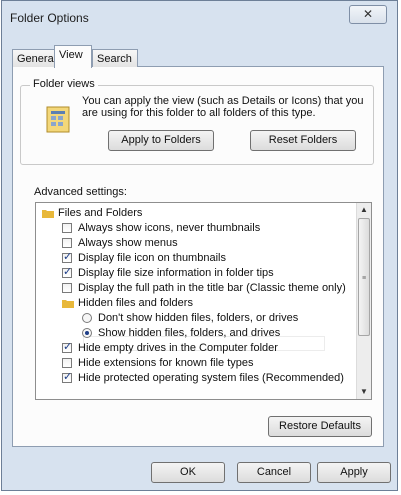 Image resolution: width=401 pixels, height=495 pixels. Describe the element at coordinates (189, 333) in the screenshot. I see `setting-label: Show hidden files, folders, and drives` at that location.